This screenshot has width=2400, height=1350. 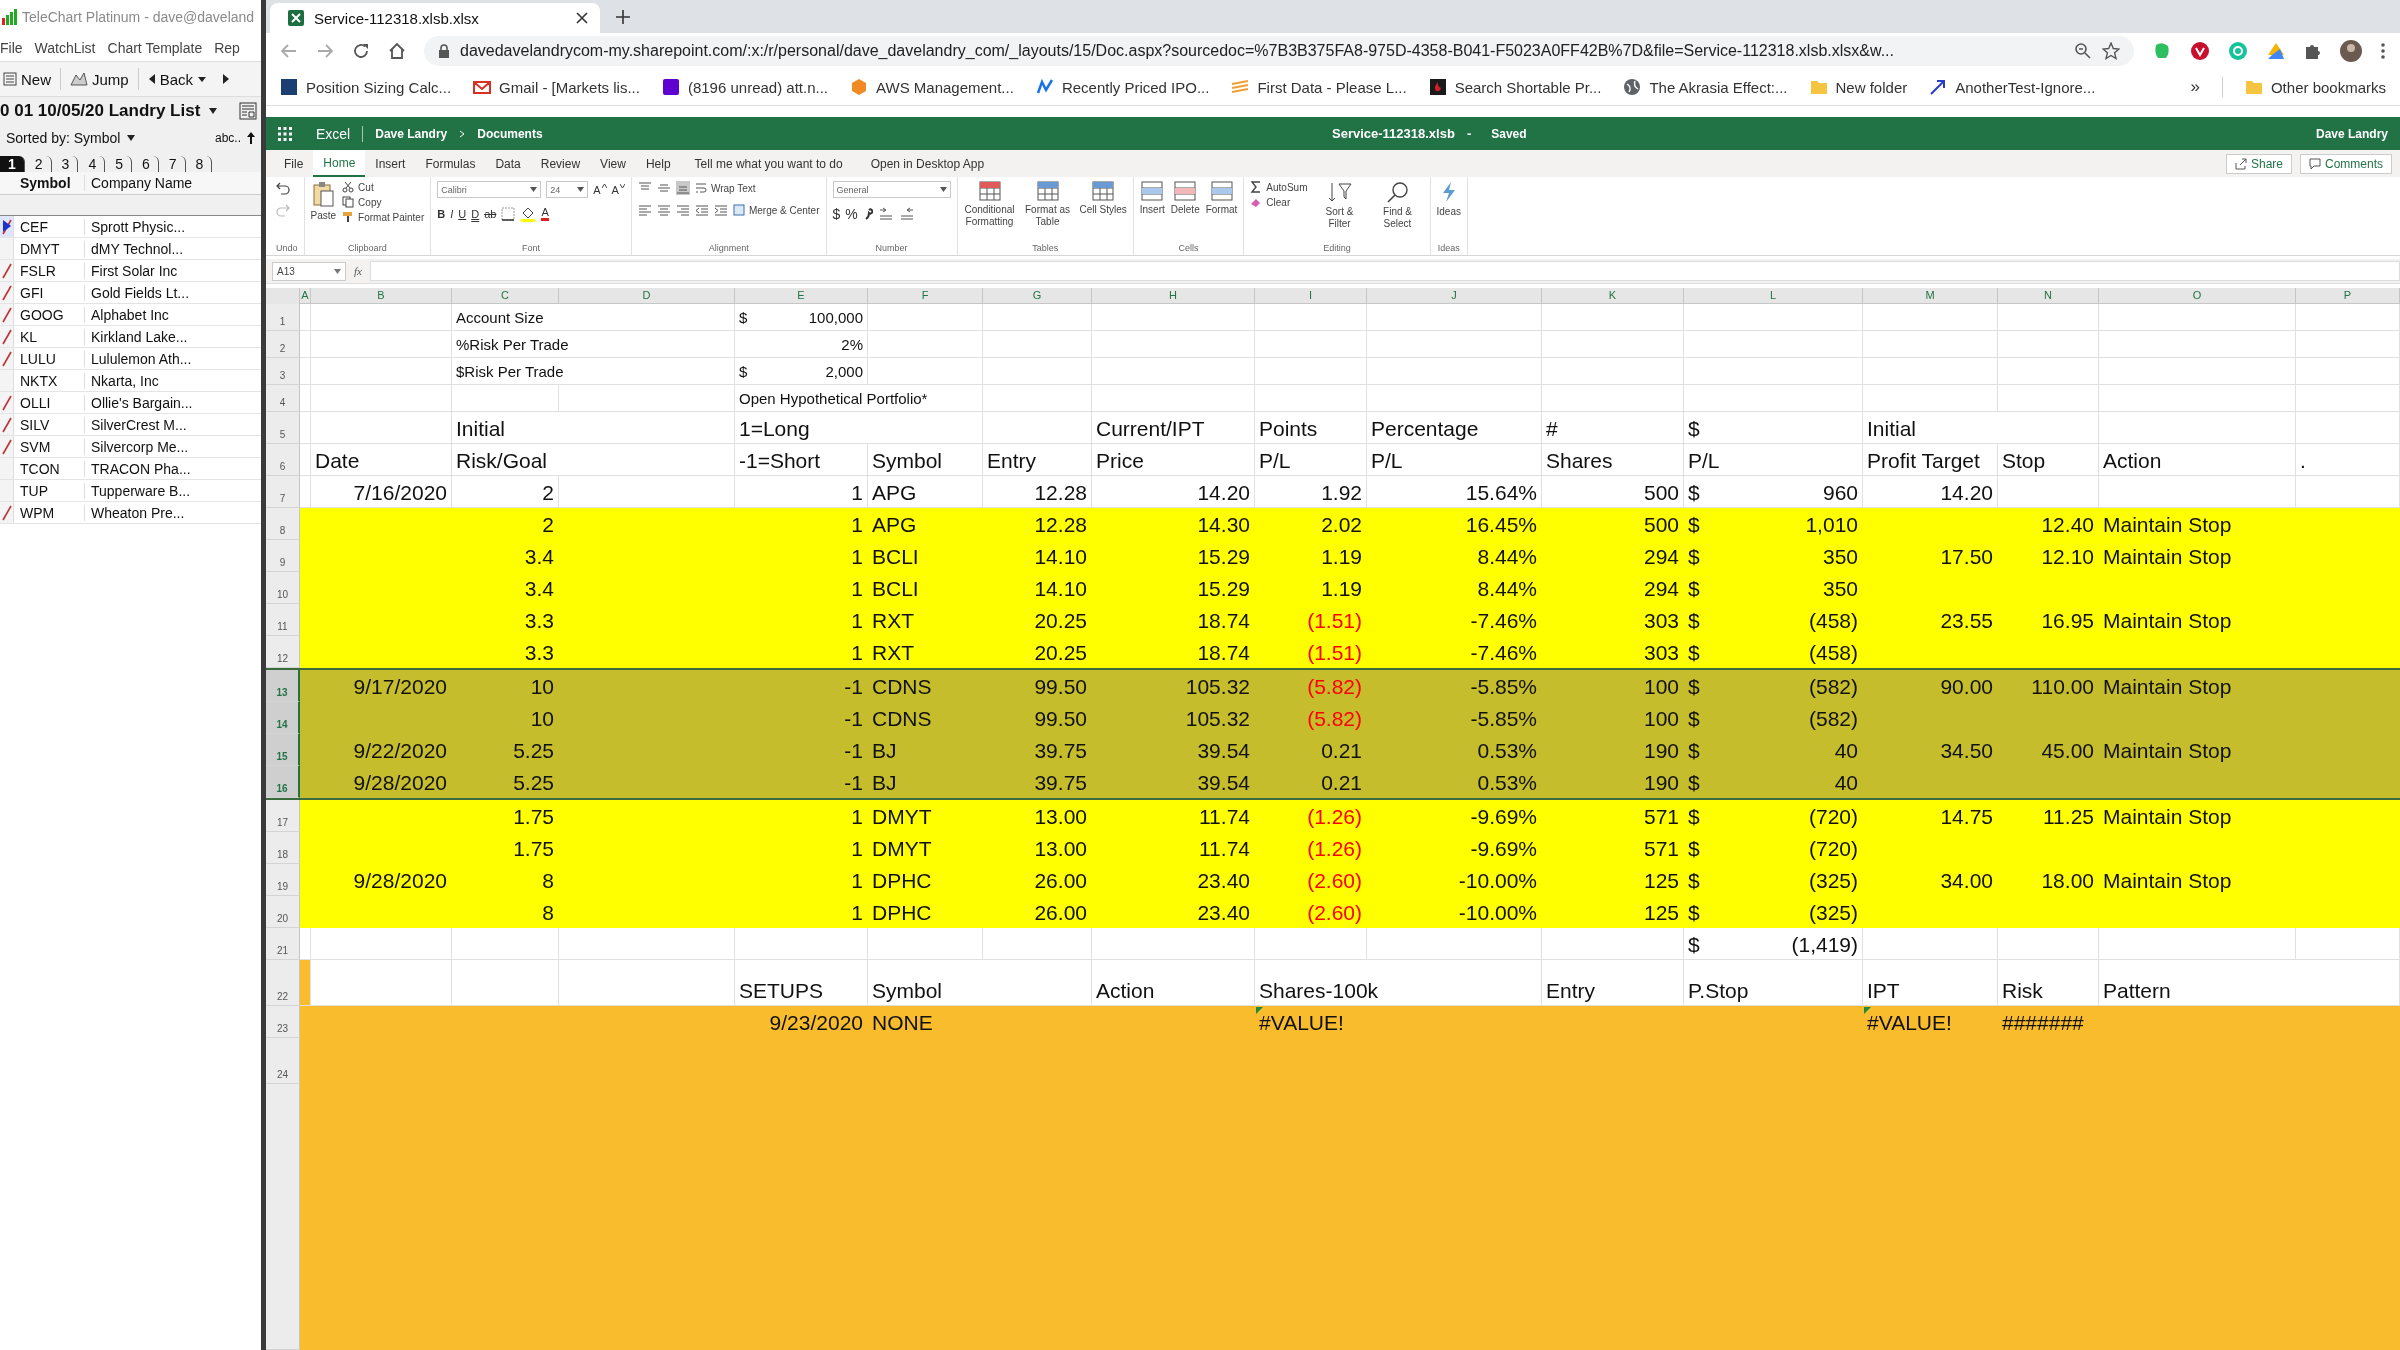 What do you see at coordinates (1152, 198) in the screenshot?
I see `insert-cells-button: Insert` at bounding box center [1152, 198].